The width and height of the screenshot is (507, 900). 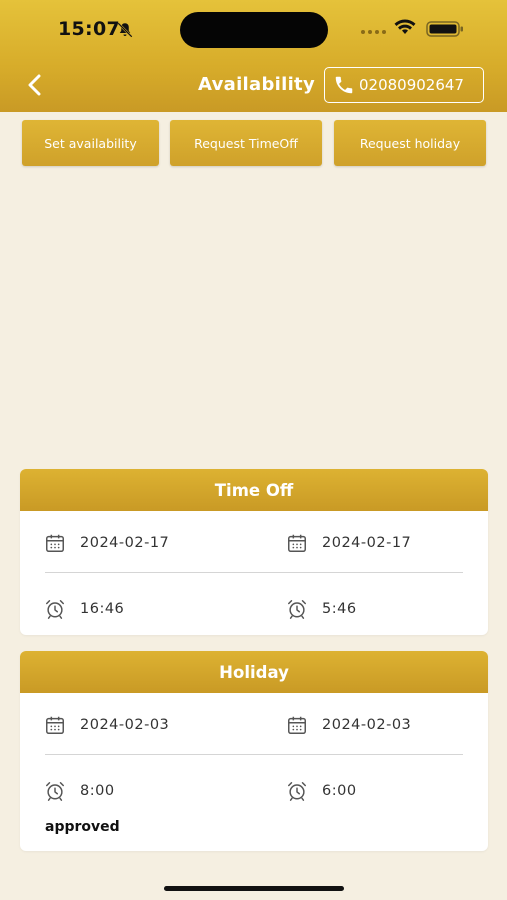 I want to click on back-button, so click(x=35, y=85).